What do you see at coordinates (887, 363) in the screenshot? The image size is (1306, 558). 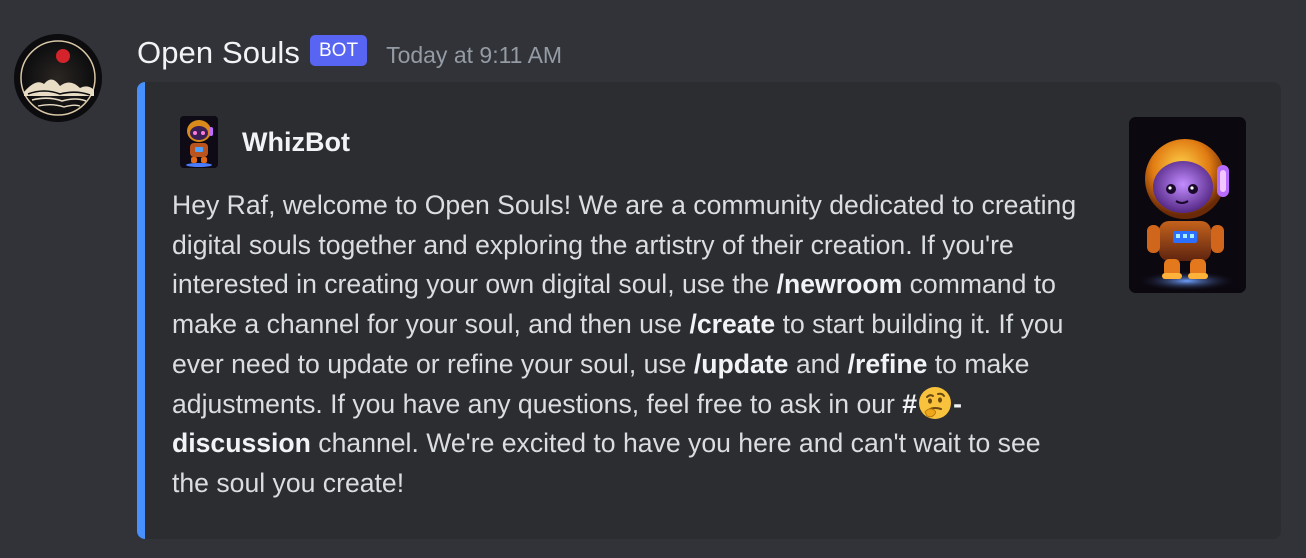 I see `slash-command: /refine` at bounding box center [887, 363].